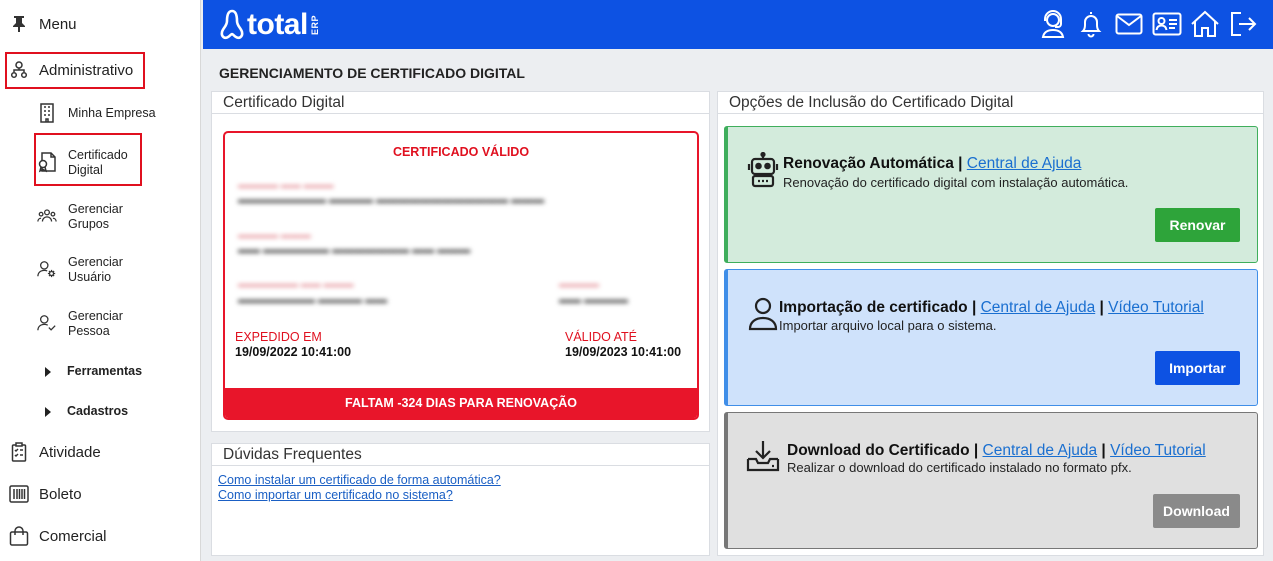 The image size is (1273, 561). What do you see at coordinates (73, 536) in the screenshot?
I see `sidebar-item-label: Comercial` at bounding box center [73, 536].